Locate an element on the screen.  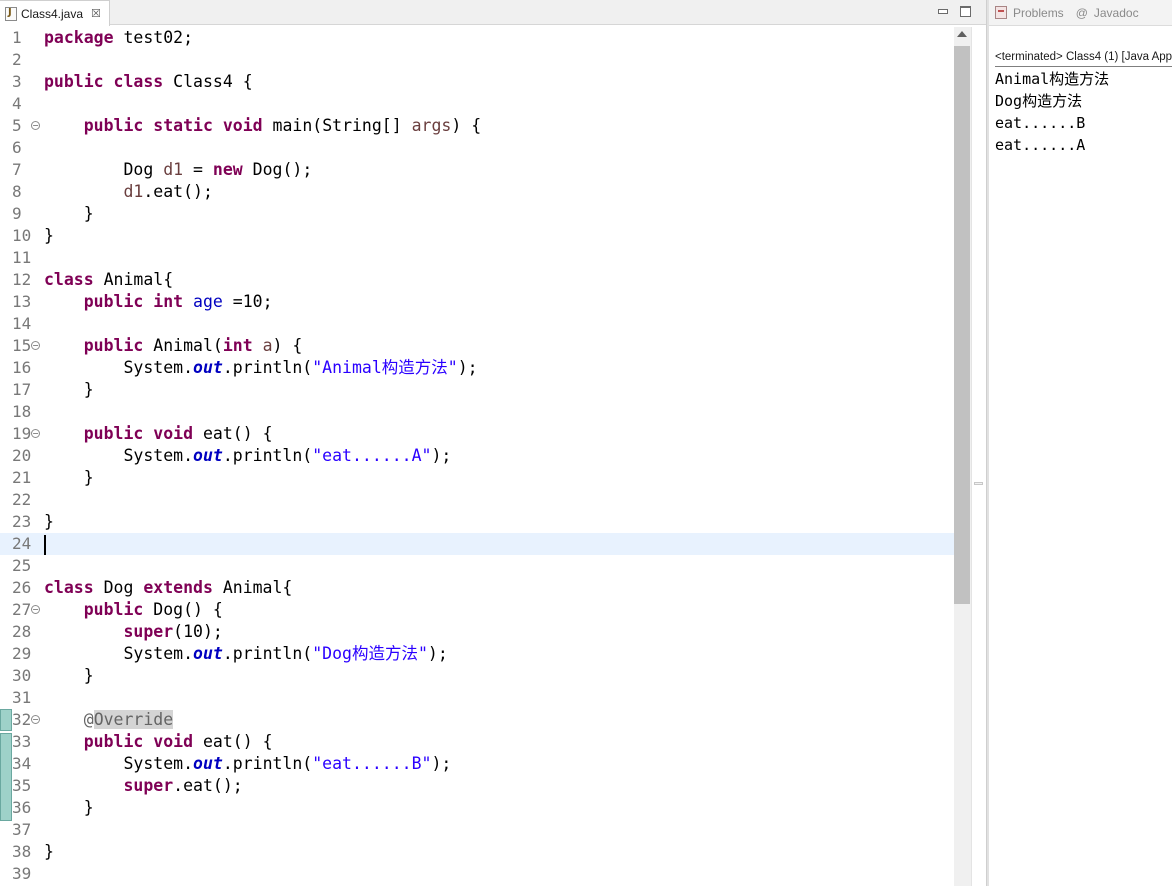
code-line: 28 super(10); is located at coordinates (477, 632).